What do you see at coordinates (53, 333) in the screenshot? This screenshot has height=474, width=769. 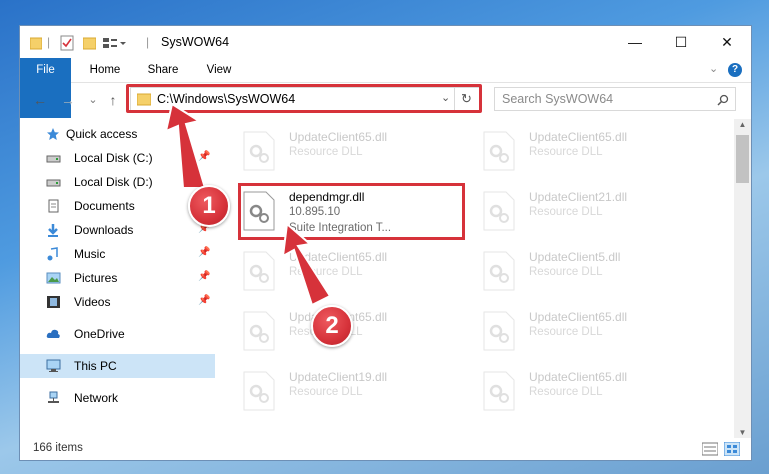 I see `cloud-icon` at bounding box center [53, 333].